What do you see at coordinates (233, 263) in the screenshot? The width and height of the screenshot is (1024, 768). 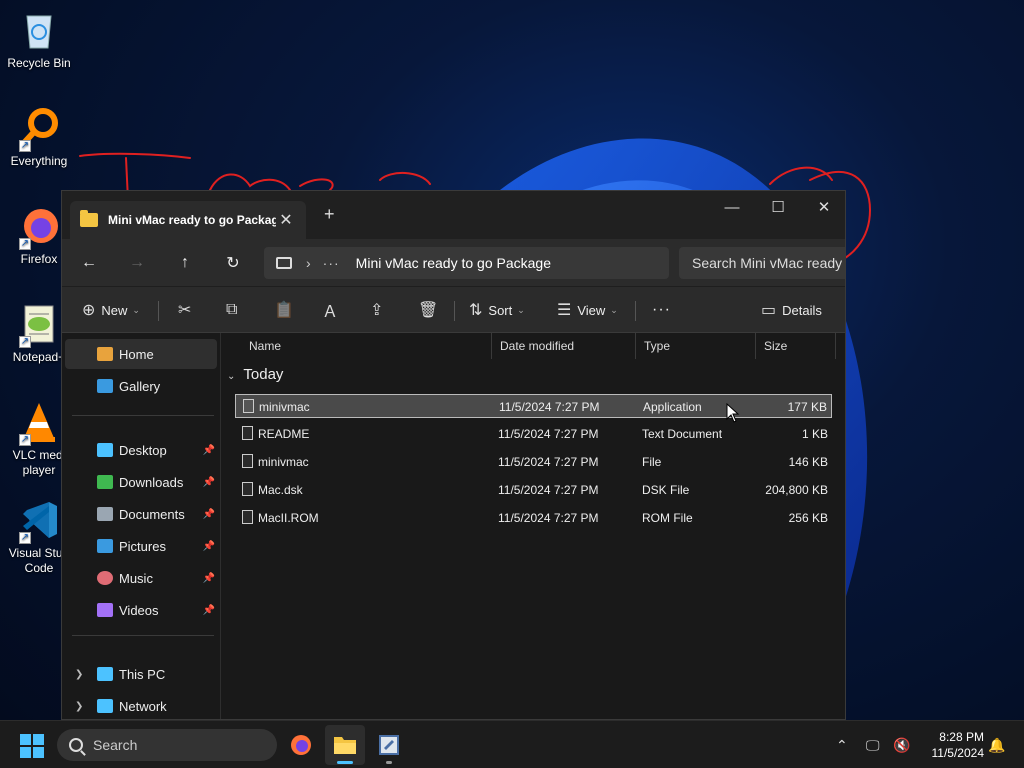 I see `refresh-button: ↻` at bounding box center [233, 263].